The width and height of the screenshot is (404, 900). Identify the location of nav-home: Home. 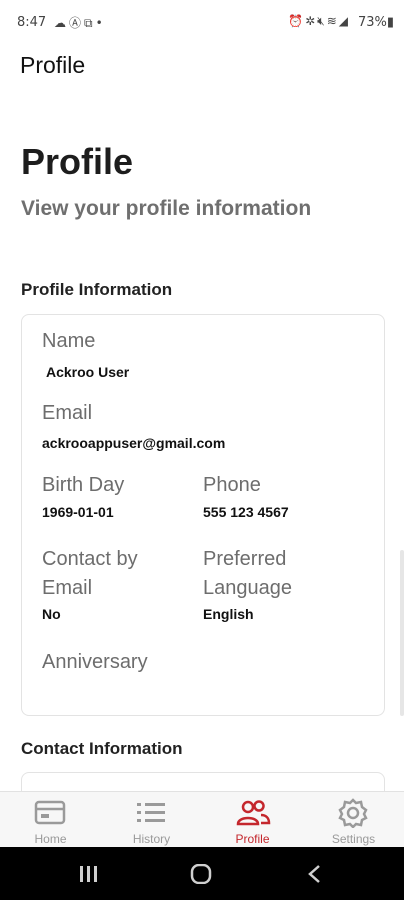
(50, 820).